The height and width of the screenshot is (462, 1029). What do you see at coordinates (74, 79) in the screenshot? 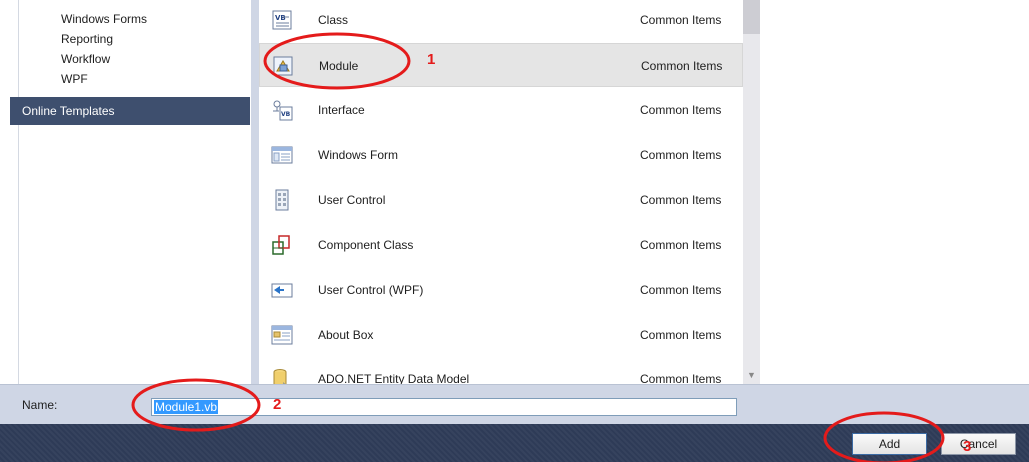
I see `tree-item-wpf: WPF` at bounding box center [74, 79].